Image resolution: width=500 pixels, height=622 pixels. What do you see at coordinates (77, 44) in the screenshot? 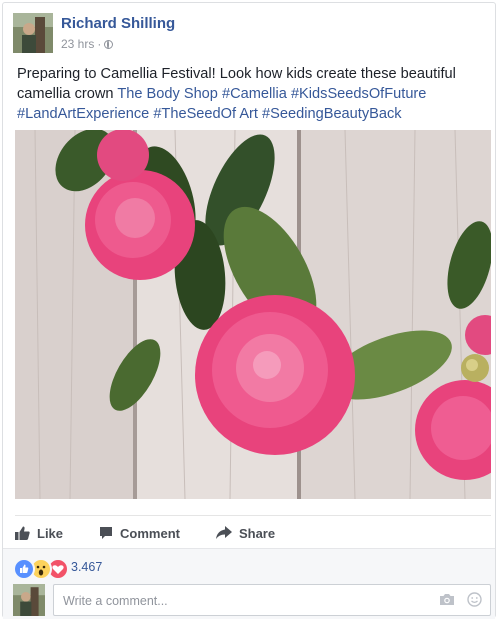
I see `post-time: 23 hrs` at bounding box center [77, 44].